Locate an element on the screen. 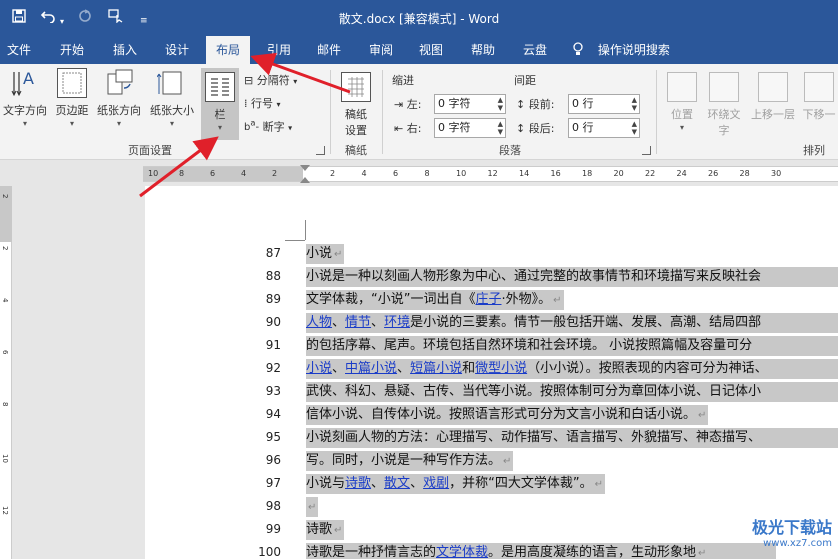 The width and height of the screenshot is (838, 559). arrow-to-layout-tab is located at coordinates (300, 73).